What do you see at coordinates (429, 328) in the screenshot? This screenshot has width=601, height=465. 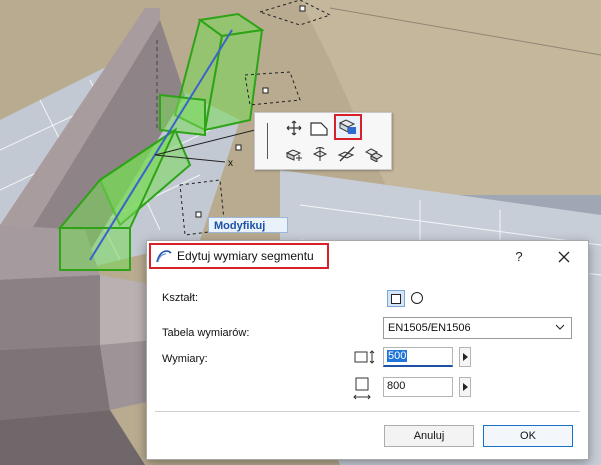 I see `table-select-value: EN1505/EN1506` at bounding box center [429, 328].